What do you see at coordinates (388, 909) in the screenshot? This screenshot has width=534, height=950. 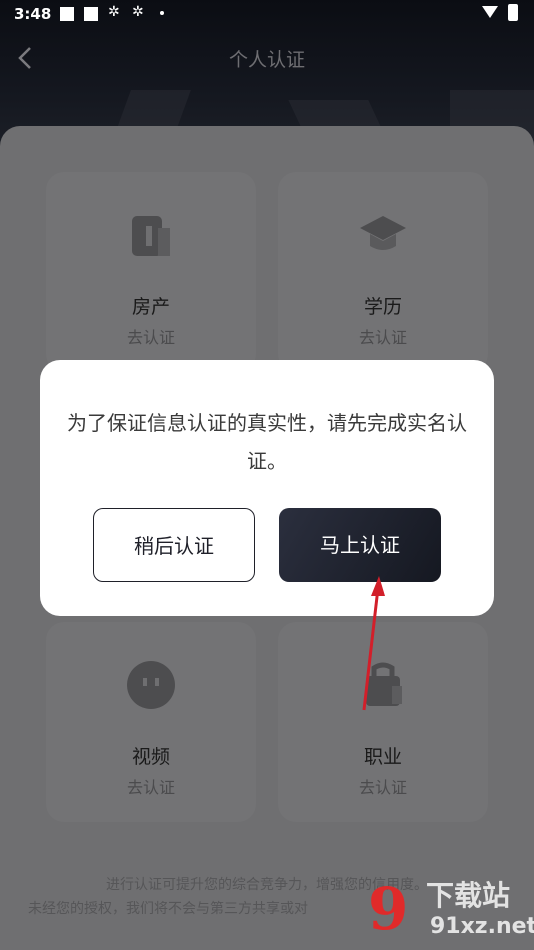 I see `watermark-logo: 9` at bounding box center [388, 909].